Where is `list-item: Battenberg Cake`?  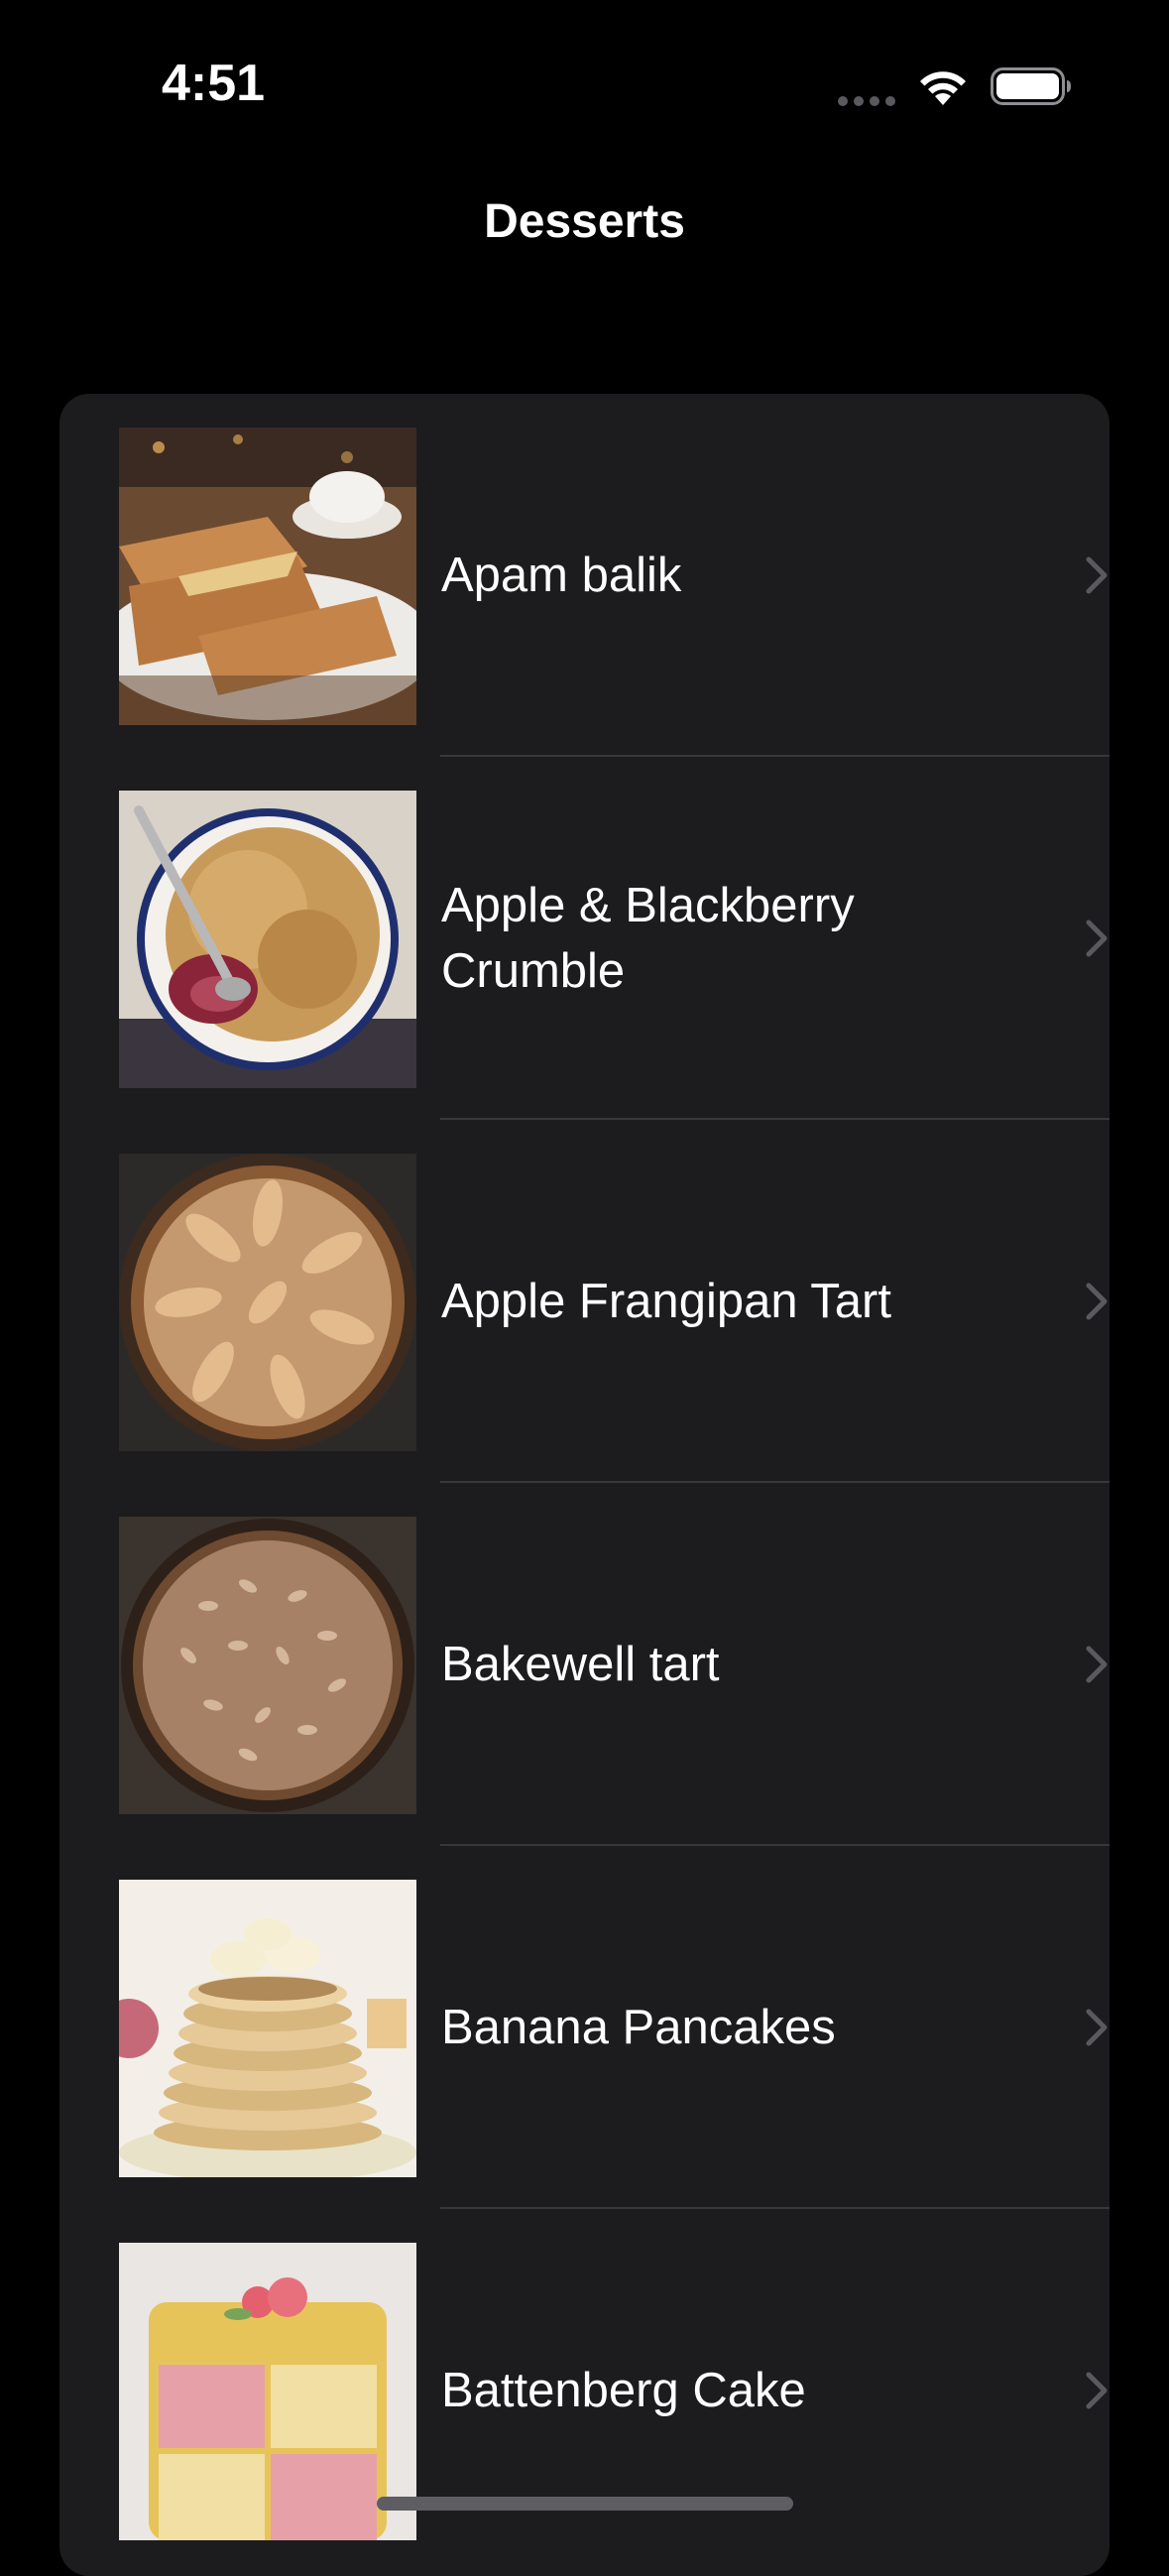
list-item: Battenberg Cake is located at coordinates (584, 2390).